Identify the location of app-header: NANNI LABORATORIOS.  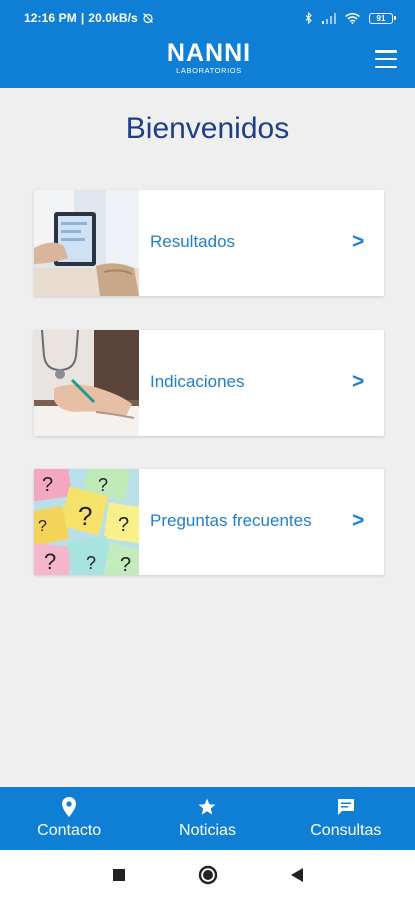
(207, 62).